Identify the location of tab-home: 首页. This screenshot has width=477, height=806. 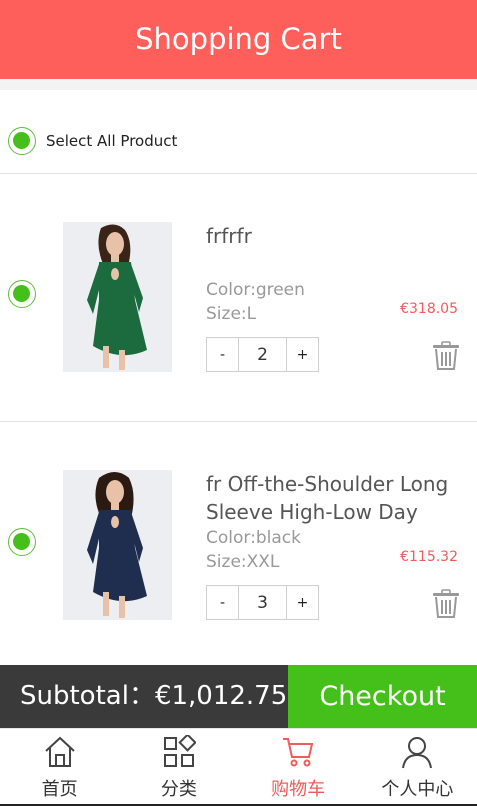
(59, 766).